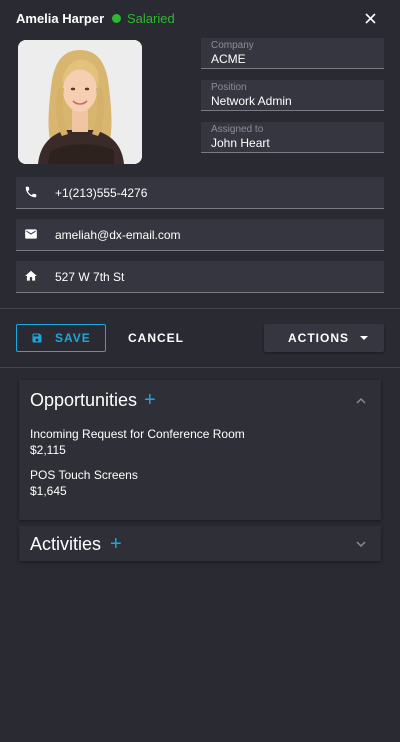 This screenshot has height=742, width=400. I want to click on company-label: Company, so click(232, 45).